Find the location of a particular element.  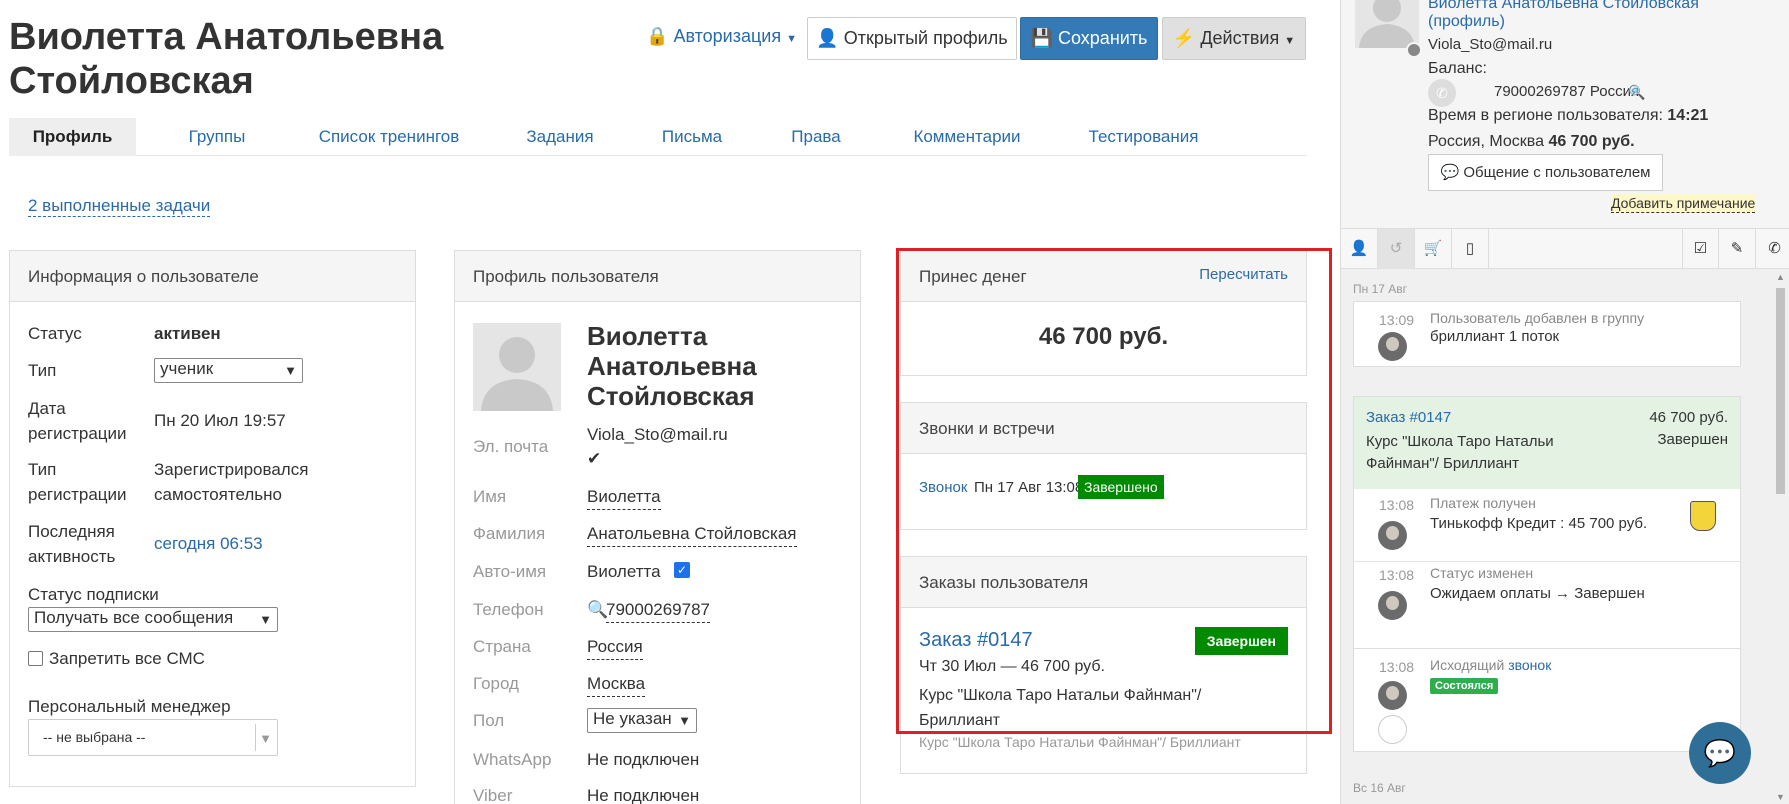

subscription-select-value: Получать все сообщения is located at coordinates (134, 617).